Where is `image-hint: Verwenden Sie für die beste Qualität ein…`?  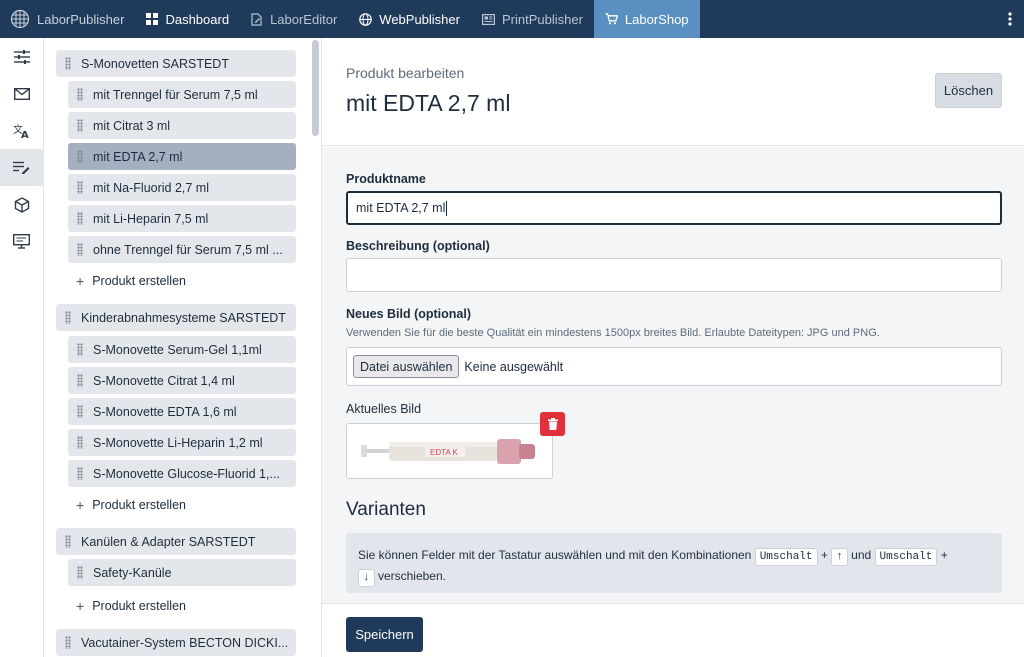 image-hint: Verwenden Sie für die beste Qualität ein… is located at coordinates (613, 333).